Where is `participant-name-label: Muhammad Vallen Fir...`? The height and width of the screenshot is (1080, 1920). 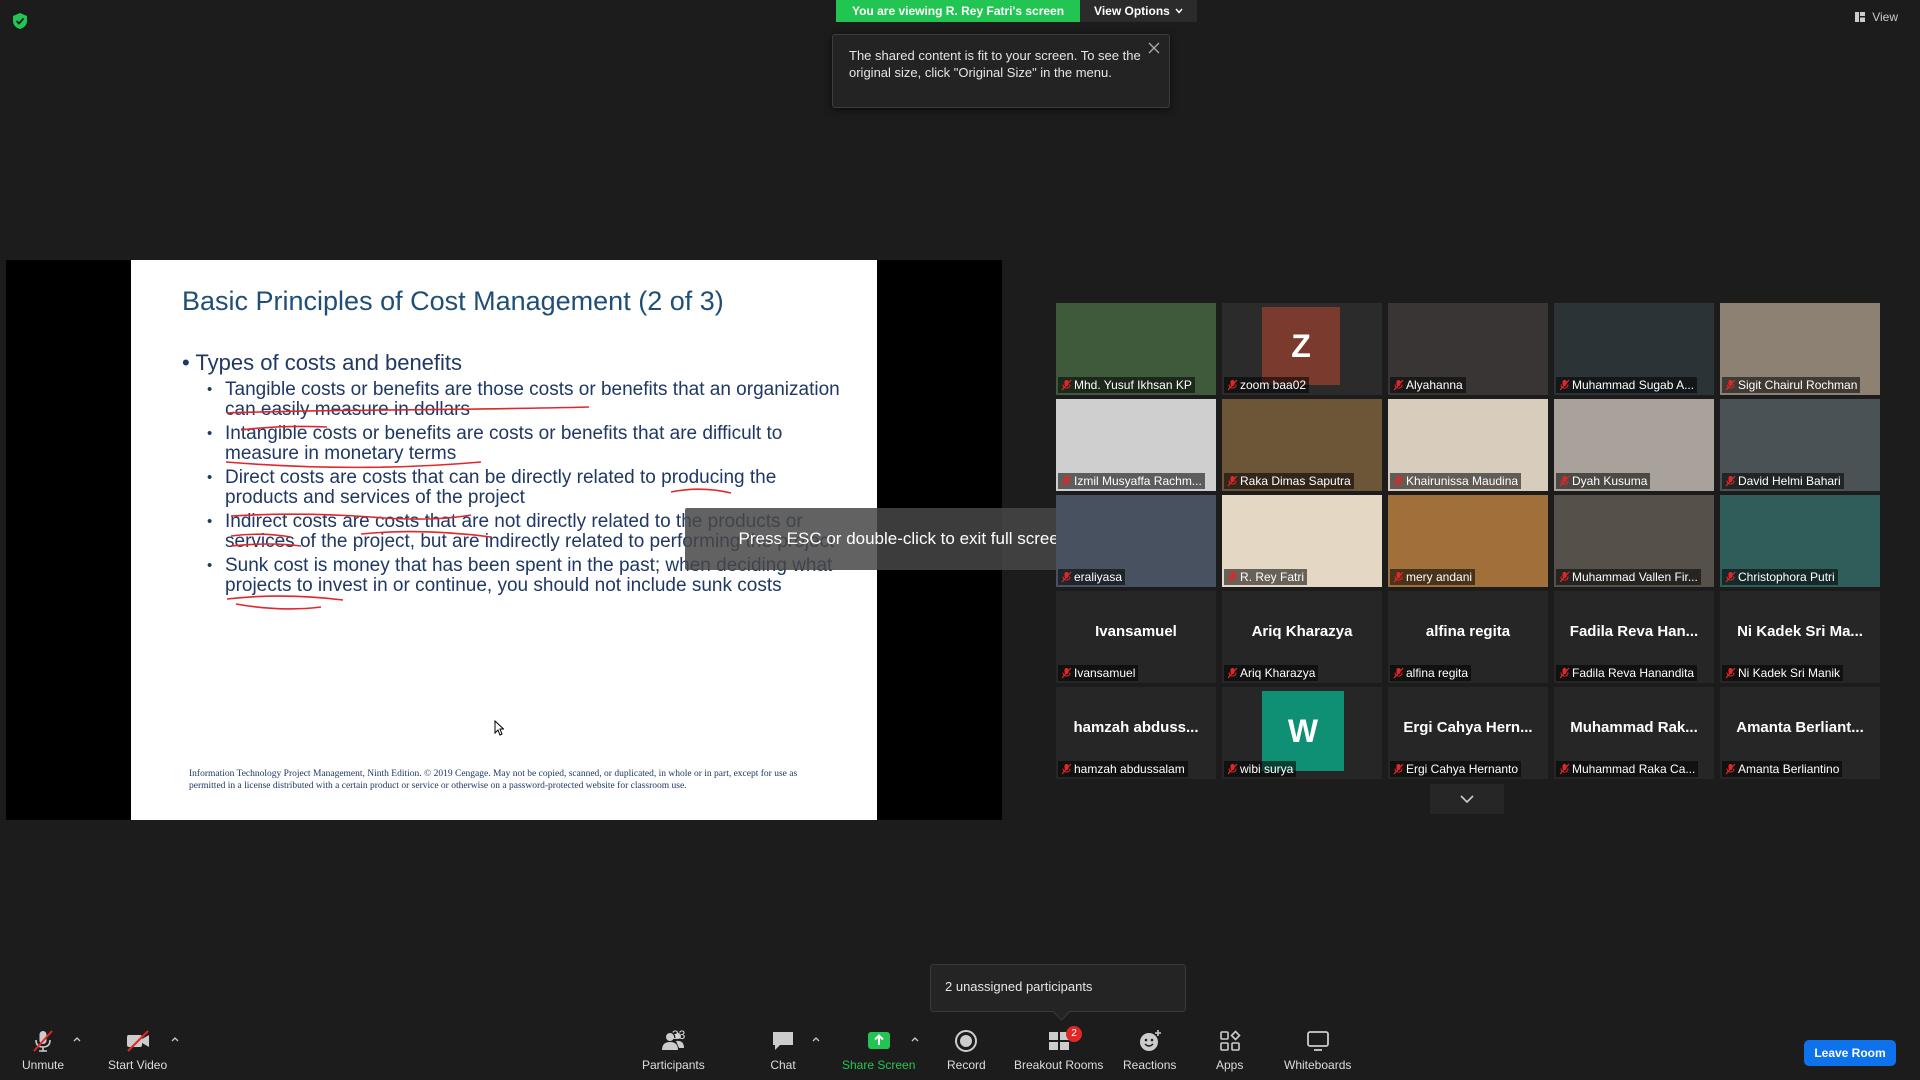 participant-name-label: Muhammad Vallen Fir... is located at coordinates (1628, 577).